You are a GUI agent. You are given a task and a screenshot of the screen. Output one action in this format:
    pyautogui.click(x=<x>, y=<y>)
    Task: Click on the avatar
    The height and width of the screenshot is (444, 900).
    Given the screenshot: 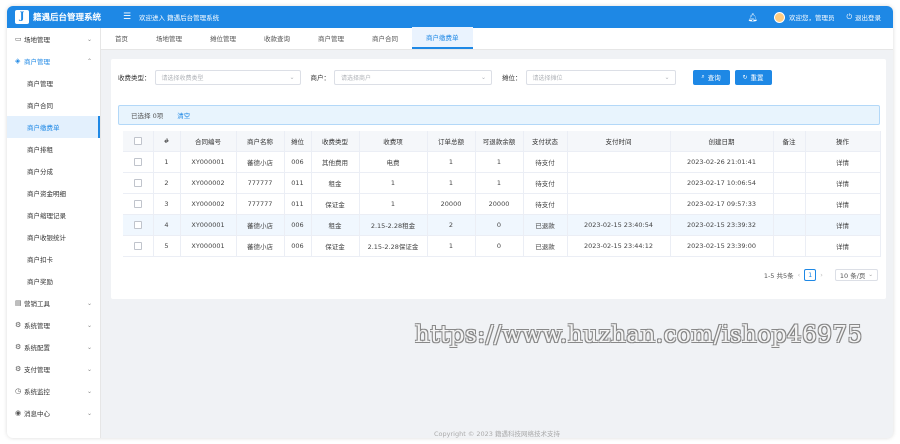 What is the action you would take?
    pyautogui.click(x=779, y=17)
    